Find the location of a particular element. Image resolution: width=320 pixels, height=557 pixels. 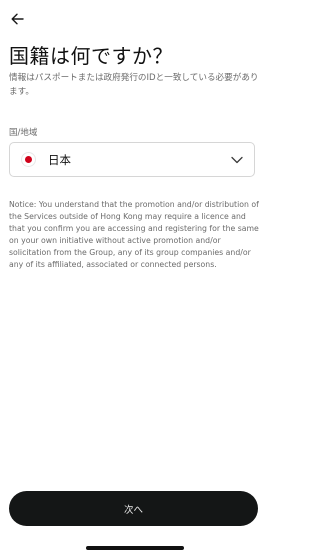

next-button-label: 次へ is located at coordinates (133, 510).